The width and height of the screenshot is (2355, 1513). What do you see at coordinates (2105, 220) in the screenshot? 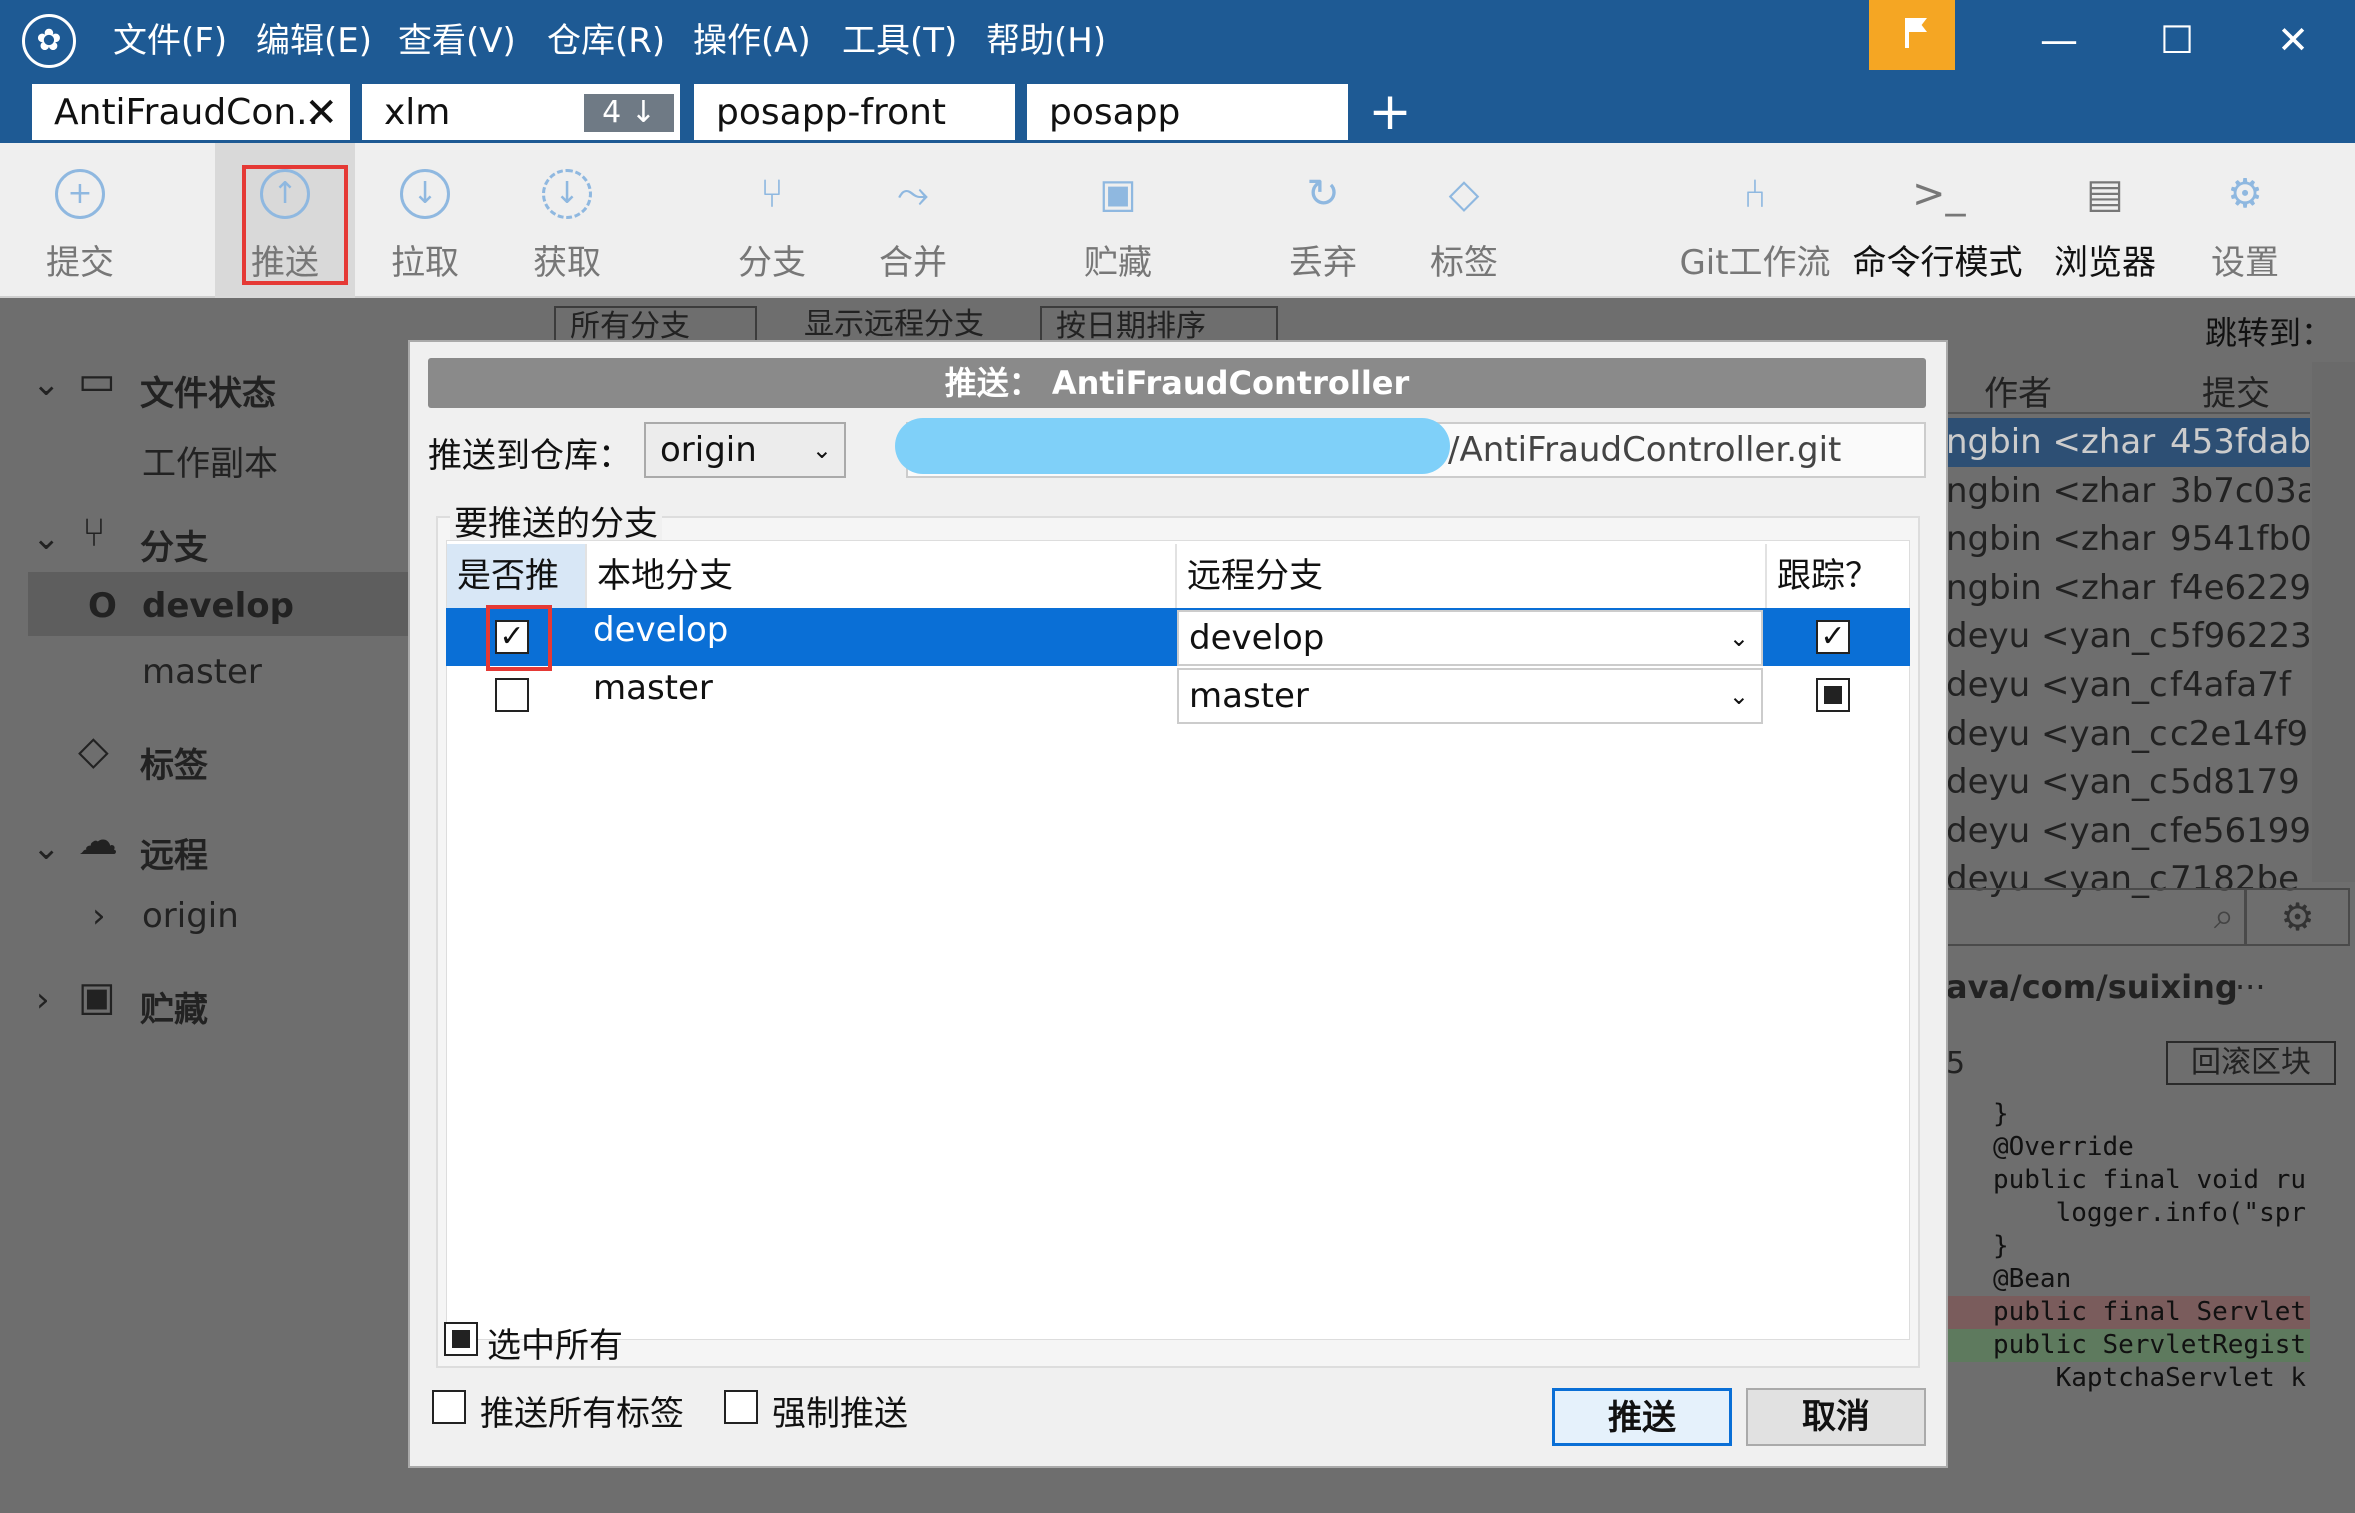
I see `explorer-button: ▤ 浏览器` at bounding box center [2105, 220].